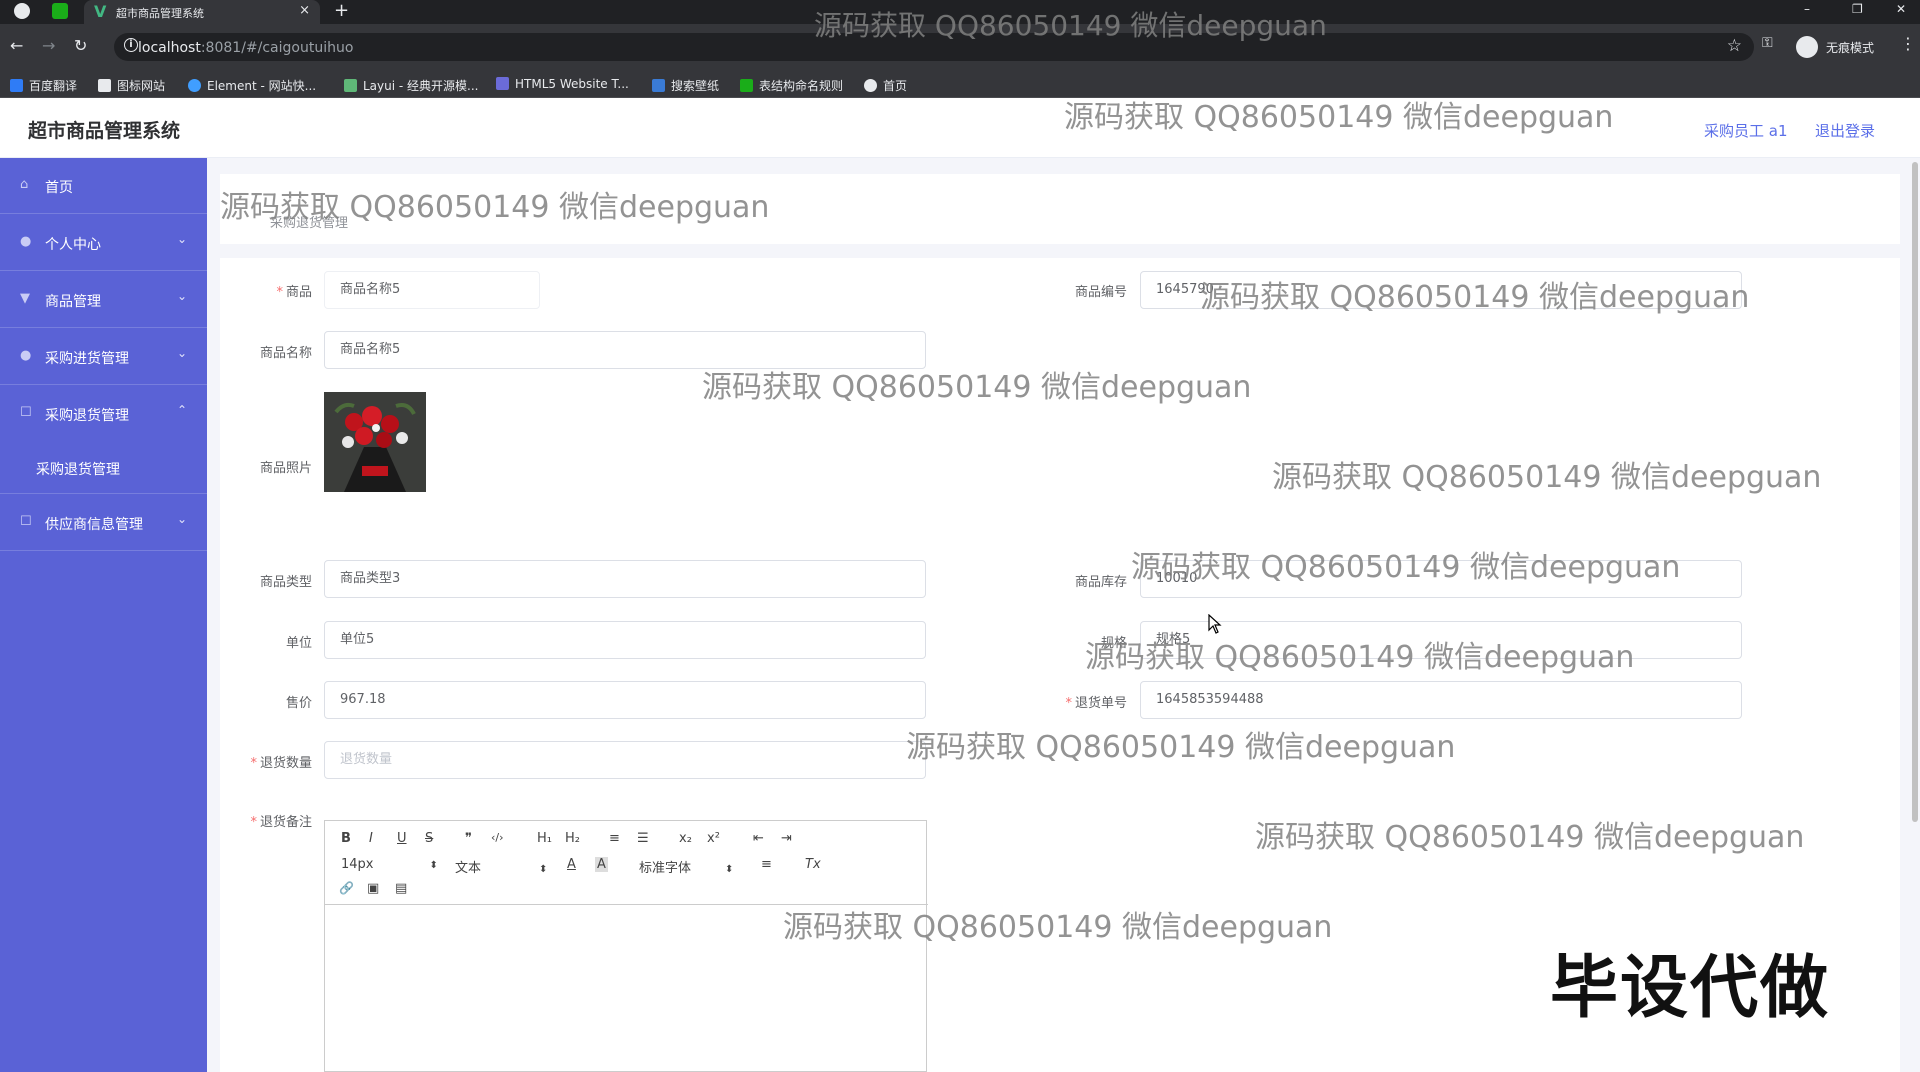 This screenshot has height=1072, width=1920. Describe the element at coordinates (468, 838) in the screenshot. I see `blockquote-button: ❞` at that location.